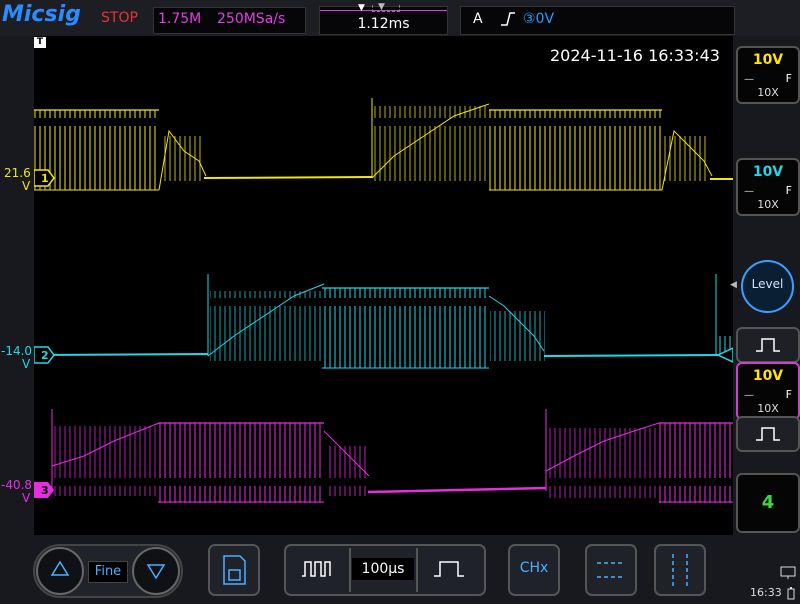 Image resolution: width=800 pixels, height=604 pixels. I want to click on ch1-trace, so click(383, 144).